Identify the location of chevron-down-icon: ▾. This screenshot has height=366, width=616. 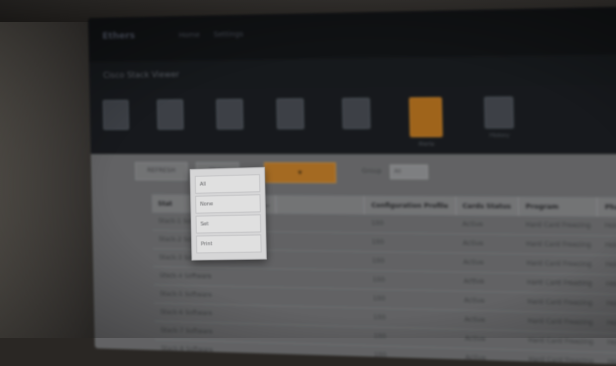
(300, 173).